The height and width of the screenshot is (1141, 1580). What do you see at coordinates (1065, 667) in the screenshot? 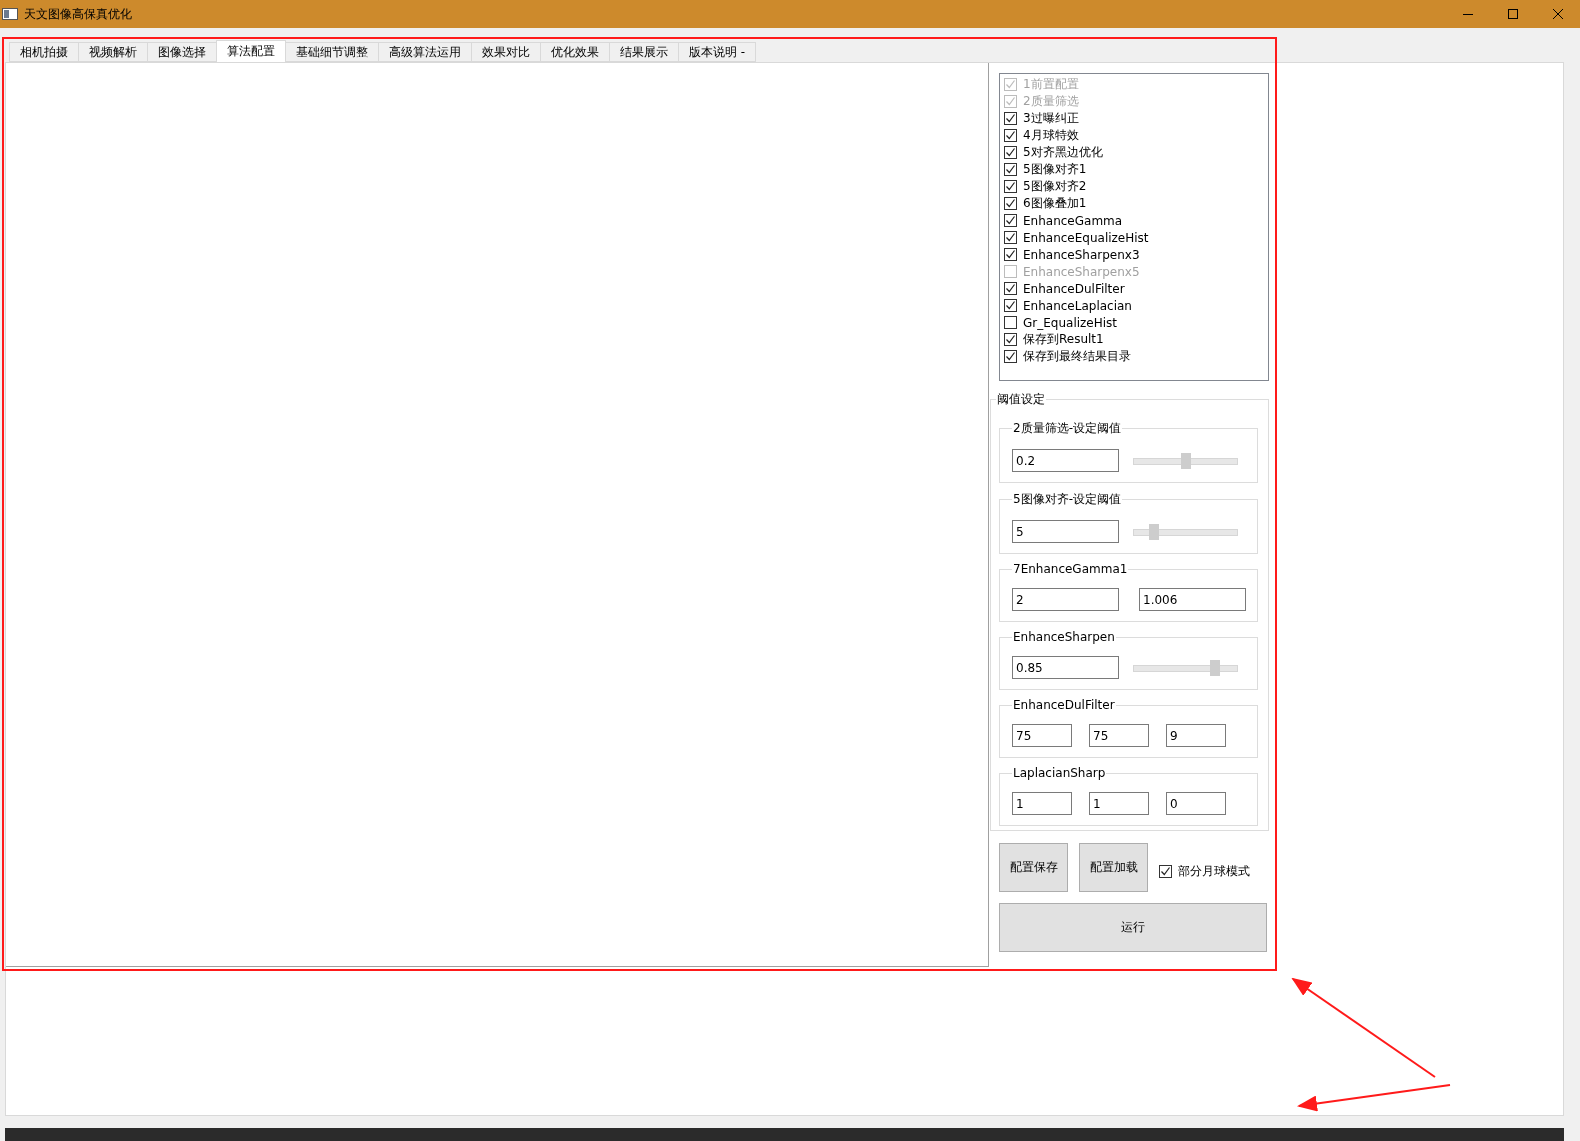
I see `input-field: 0.85` at bounding box center [1065, 667].